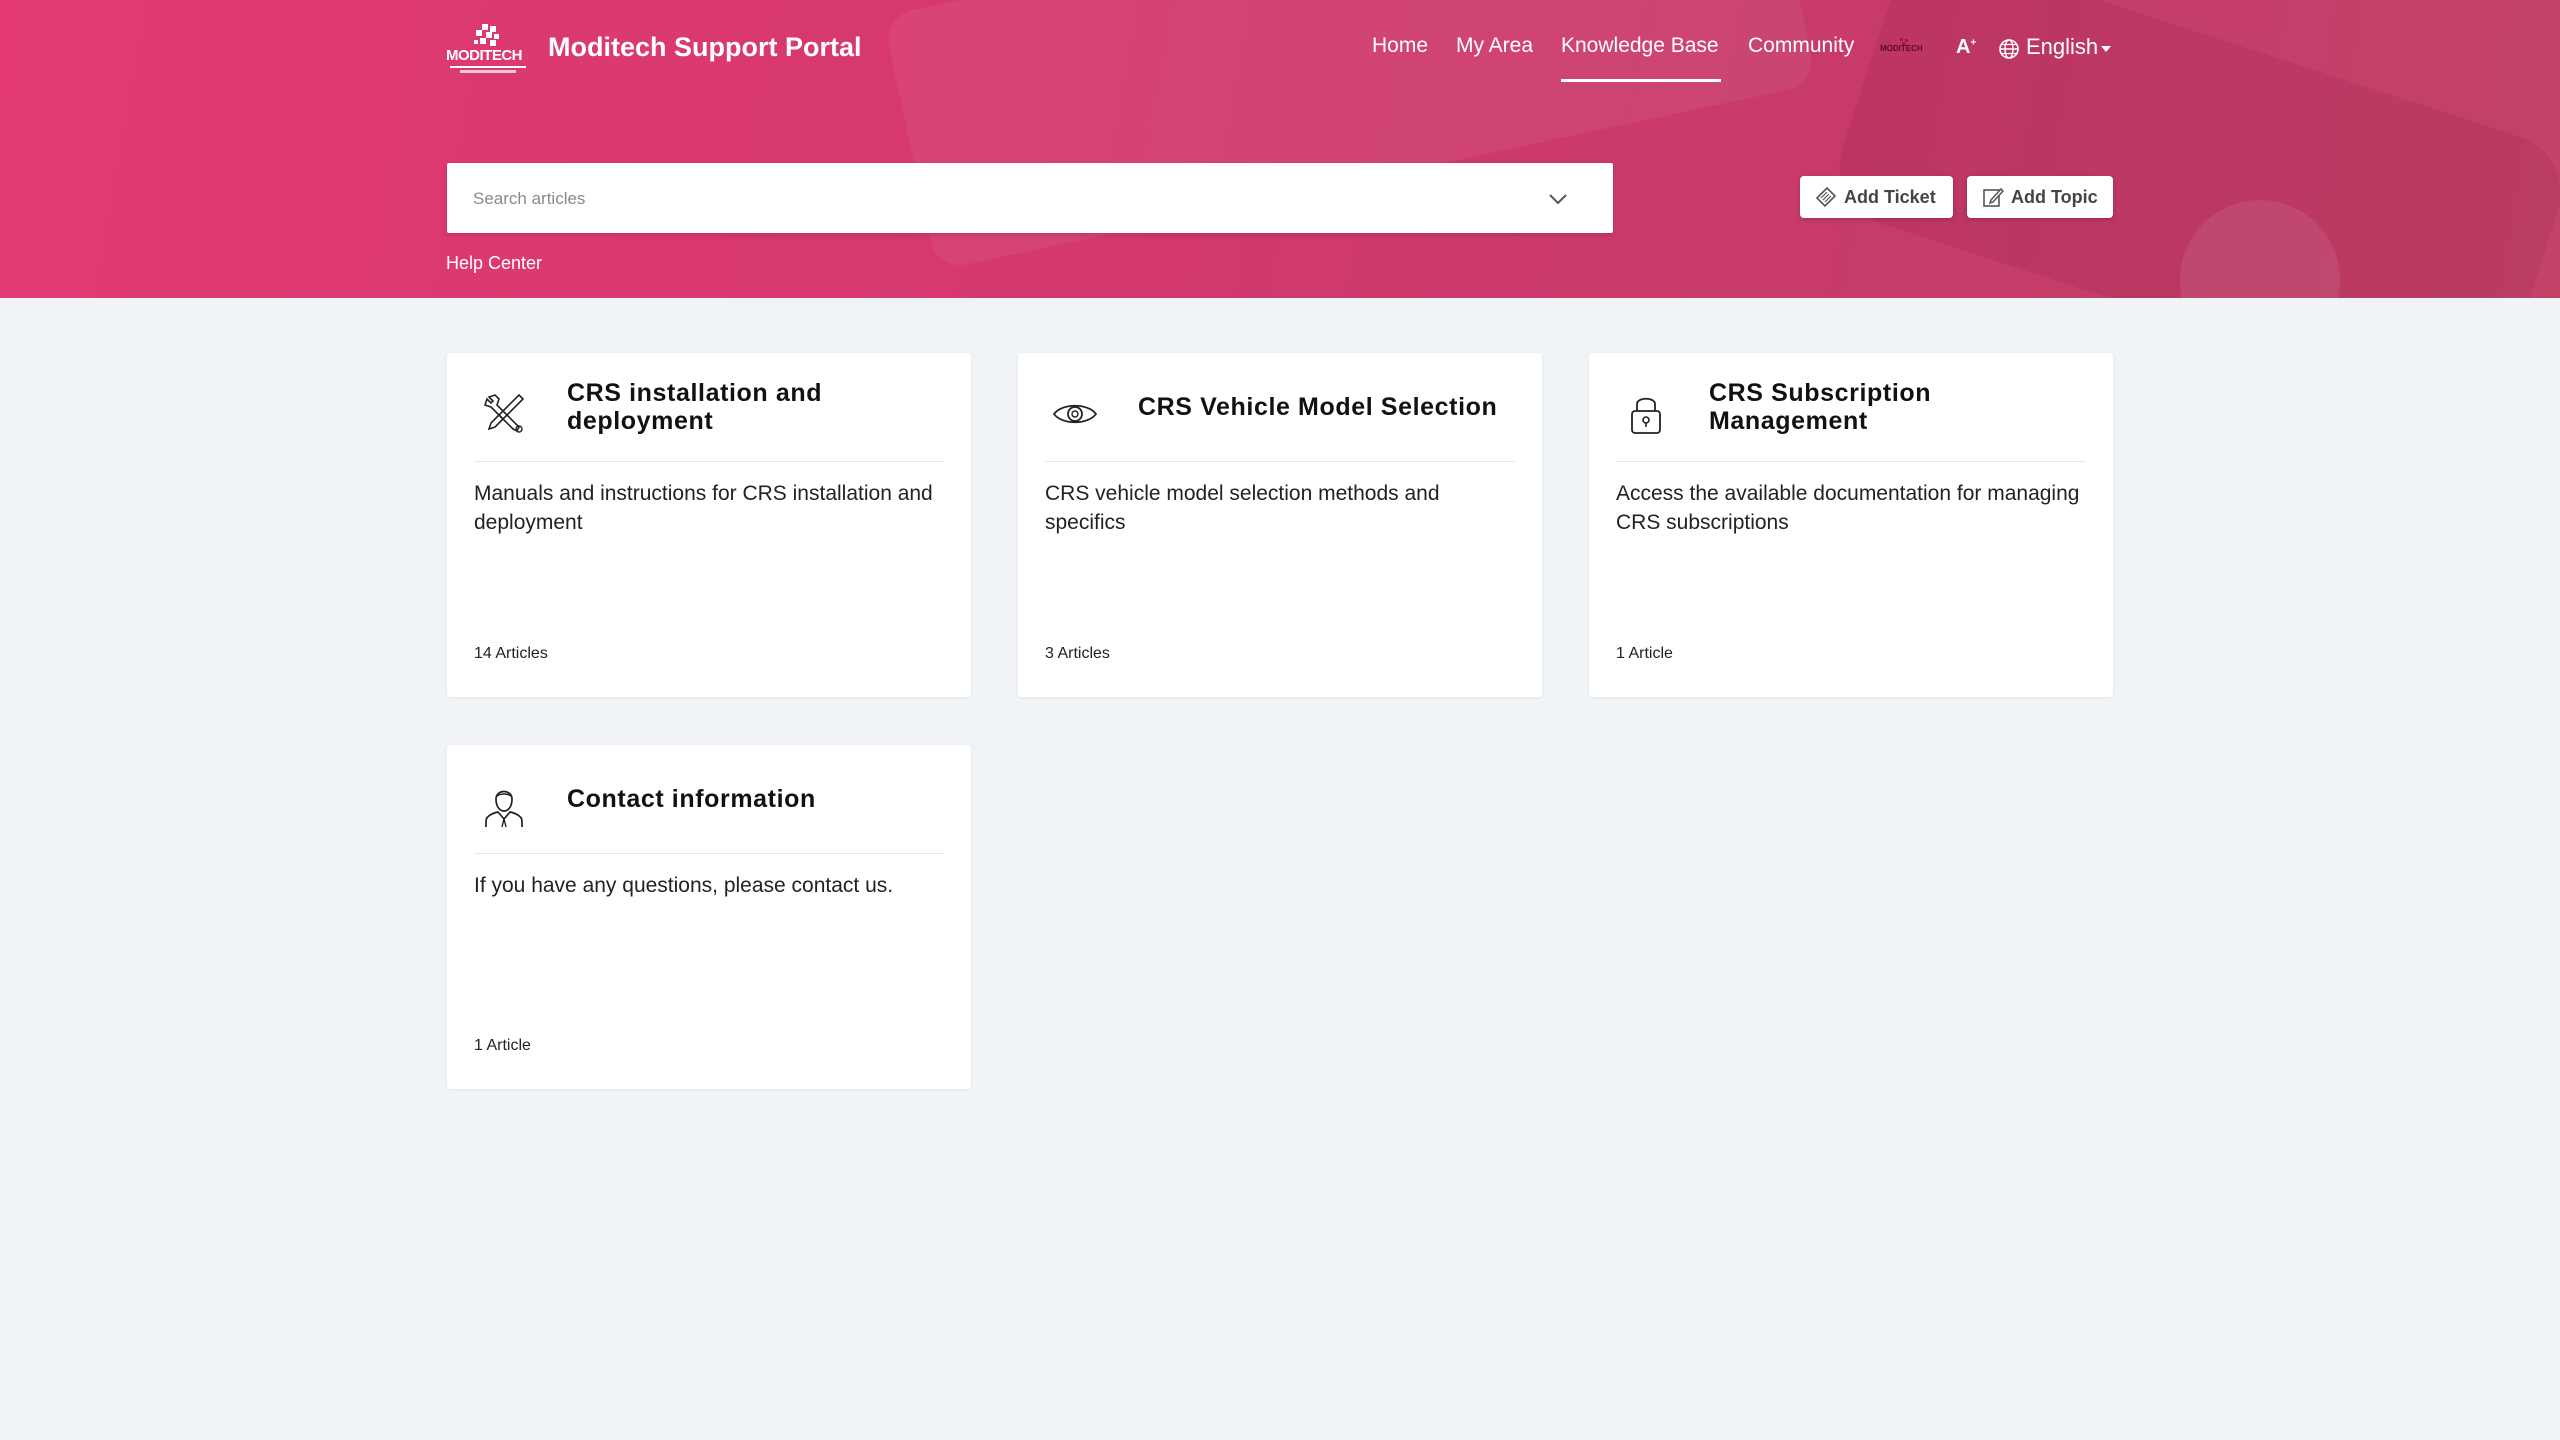 The width and height of the screenshot is (2560, 1440). Describe the element at coordinates (1890, 196) in the screenshot. I see `add-ticket-label: Add Ticket` at that location.